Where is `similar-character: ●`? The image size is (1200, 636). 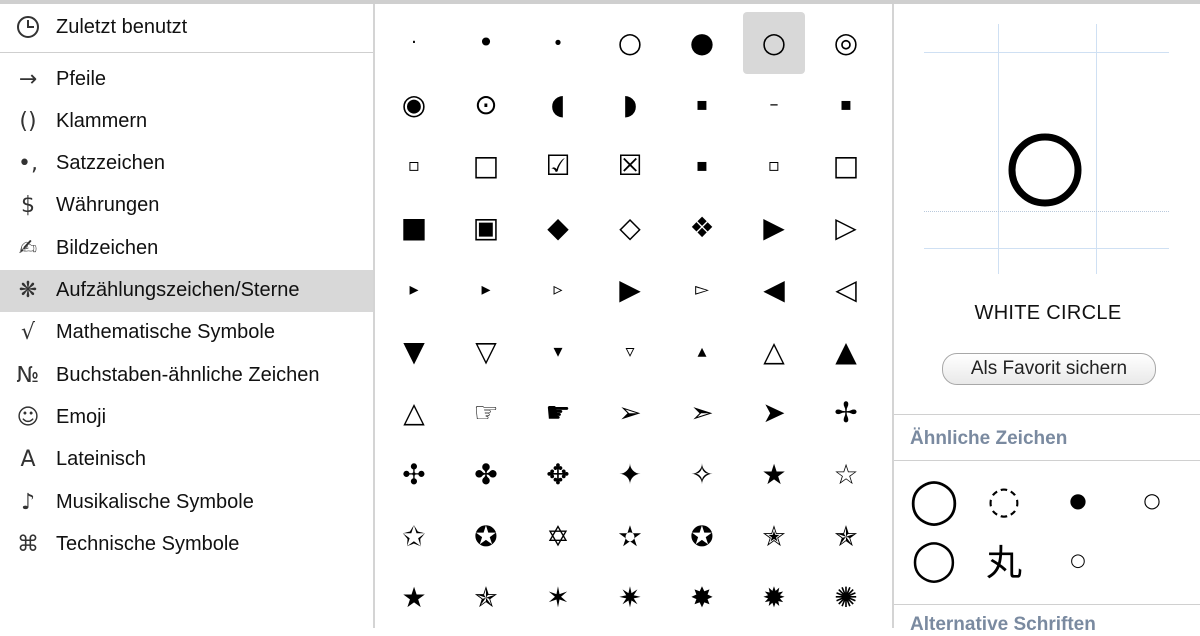 similar-character: ● is located at coordinates (1078, 500).